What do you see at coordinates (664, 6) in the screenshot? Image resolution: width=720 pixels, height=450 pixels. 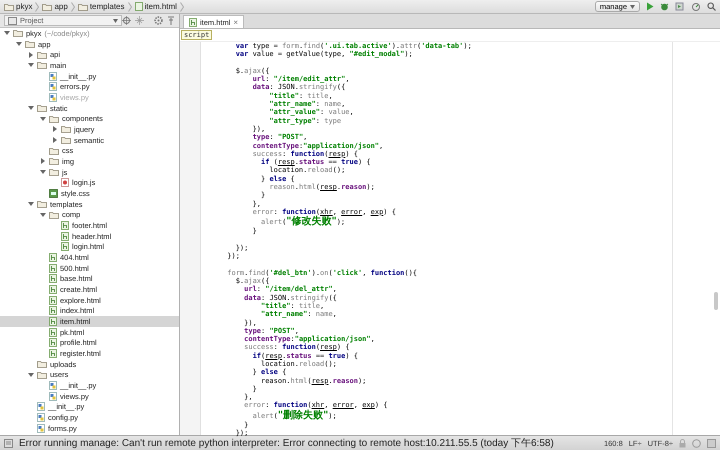 I see `bug-icon` at bounding box center [664, 6].